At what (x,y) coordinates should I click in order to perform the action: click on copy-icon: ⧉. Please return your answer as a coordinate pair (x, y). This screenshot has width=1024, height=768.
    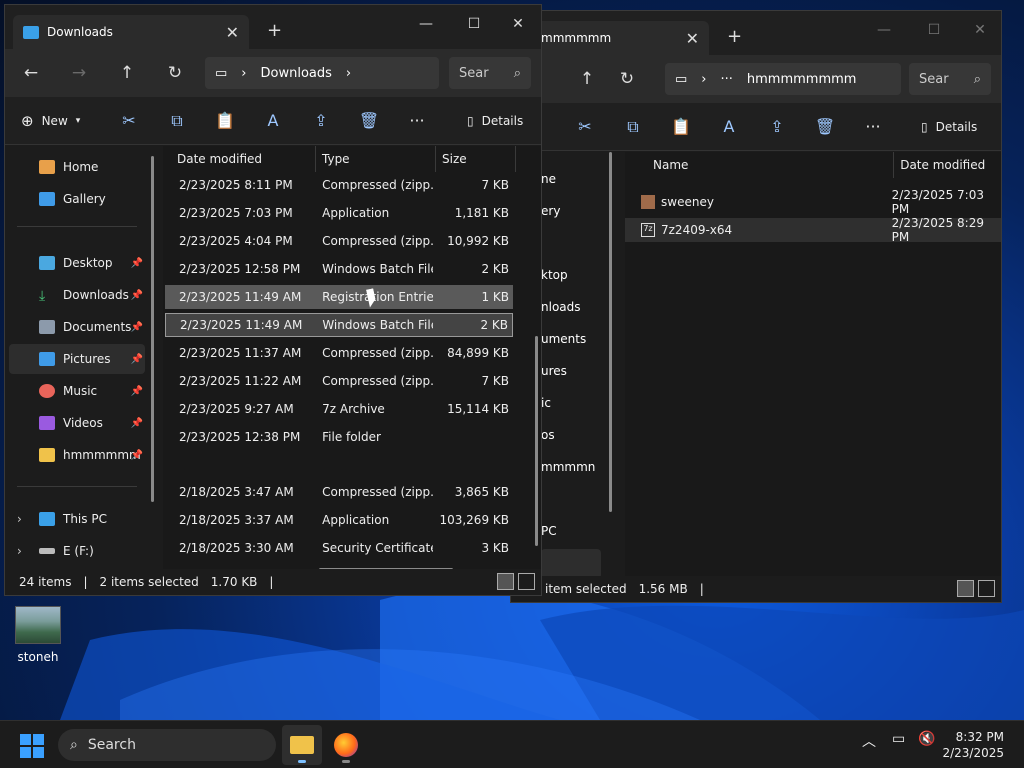
    Looking at the image, I should click on (177, 121).